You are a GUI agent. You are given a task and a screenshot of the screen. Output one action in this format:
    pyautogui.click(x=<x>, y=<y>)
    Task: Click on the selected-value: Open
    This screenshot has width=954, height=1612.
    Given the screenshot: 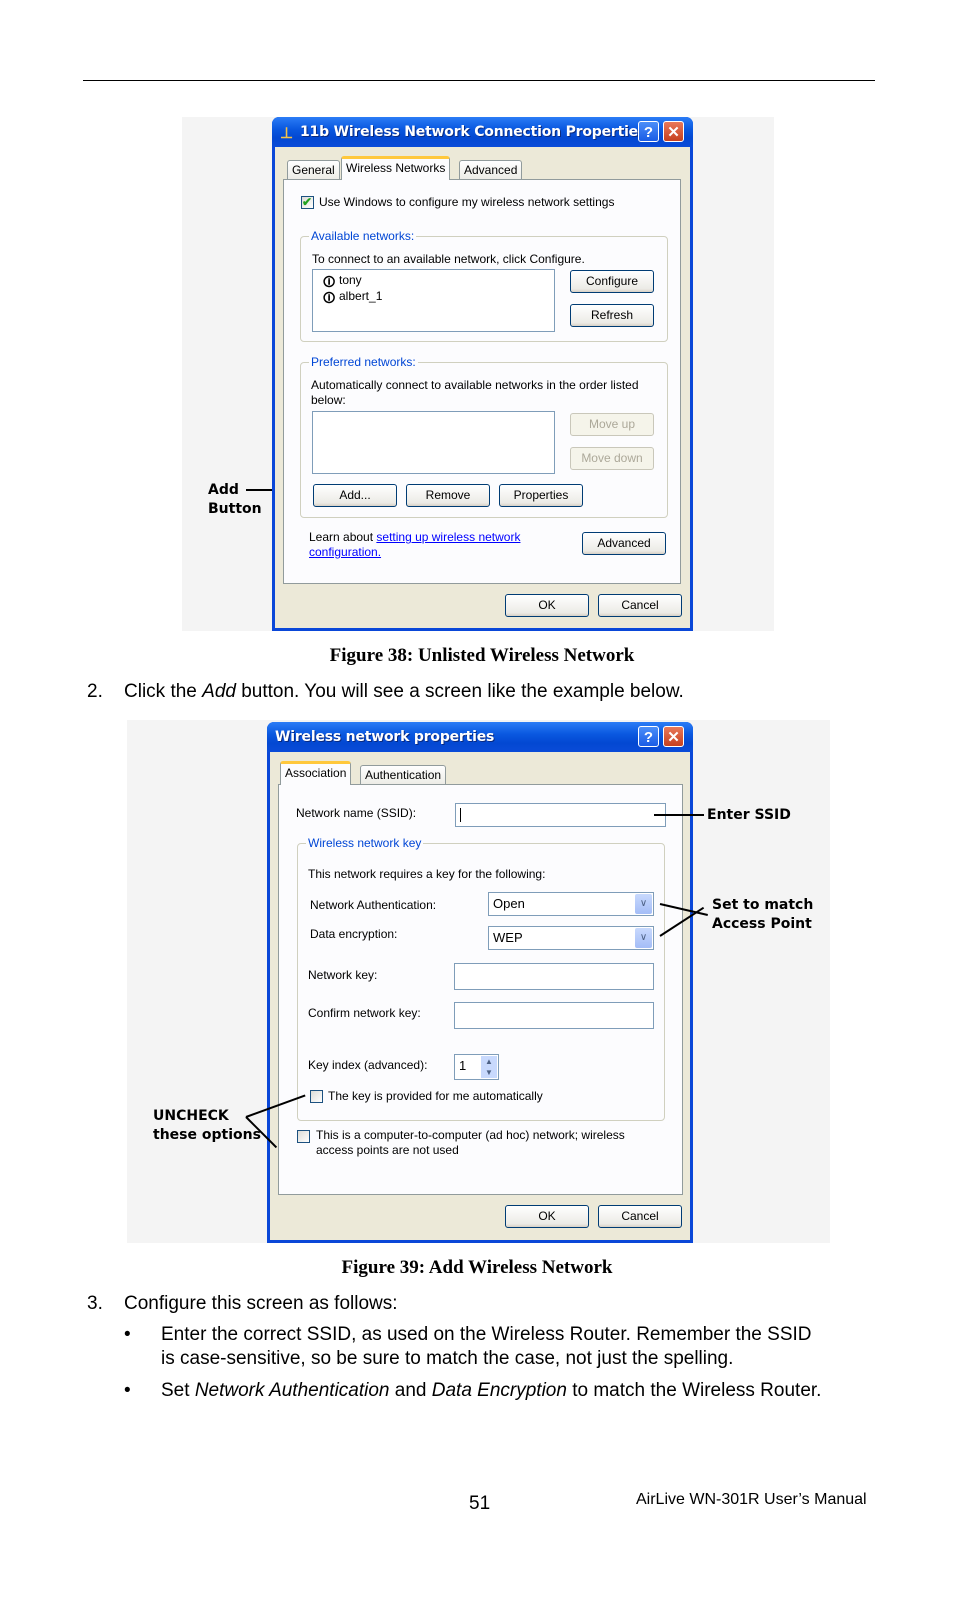 What is the action you would take?
    pyautogui.click(x=509, y=903)
    